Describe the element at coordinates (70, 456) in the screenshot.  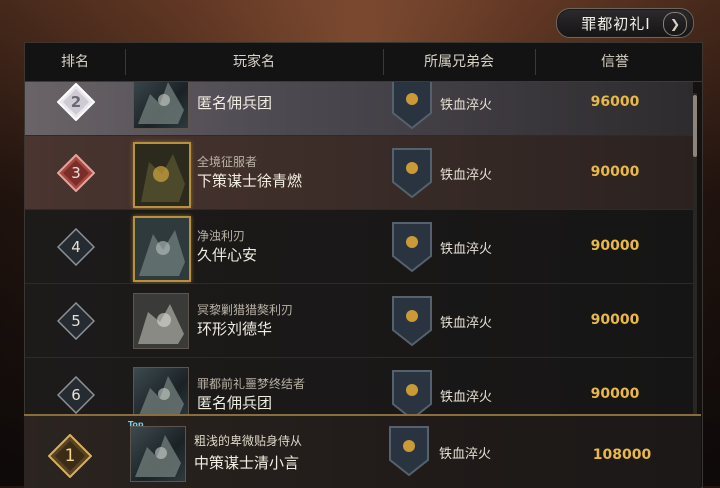
I see `rank-badge-gold: 1` at that location.